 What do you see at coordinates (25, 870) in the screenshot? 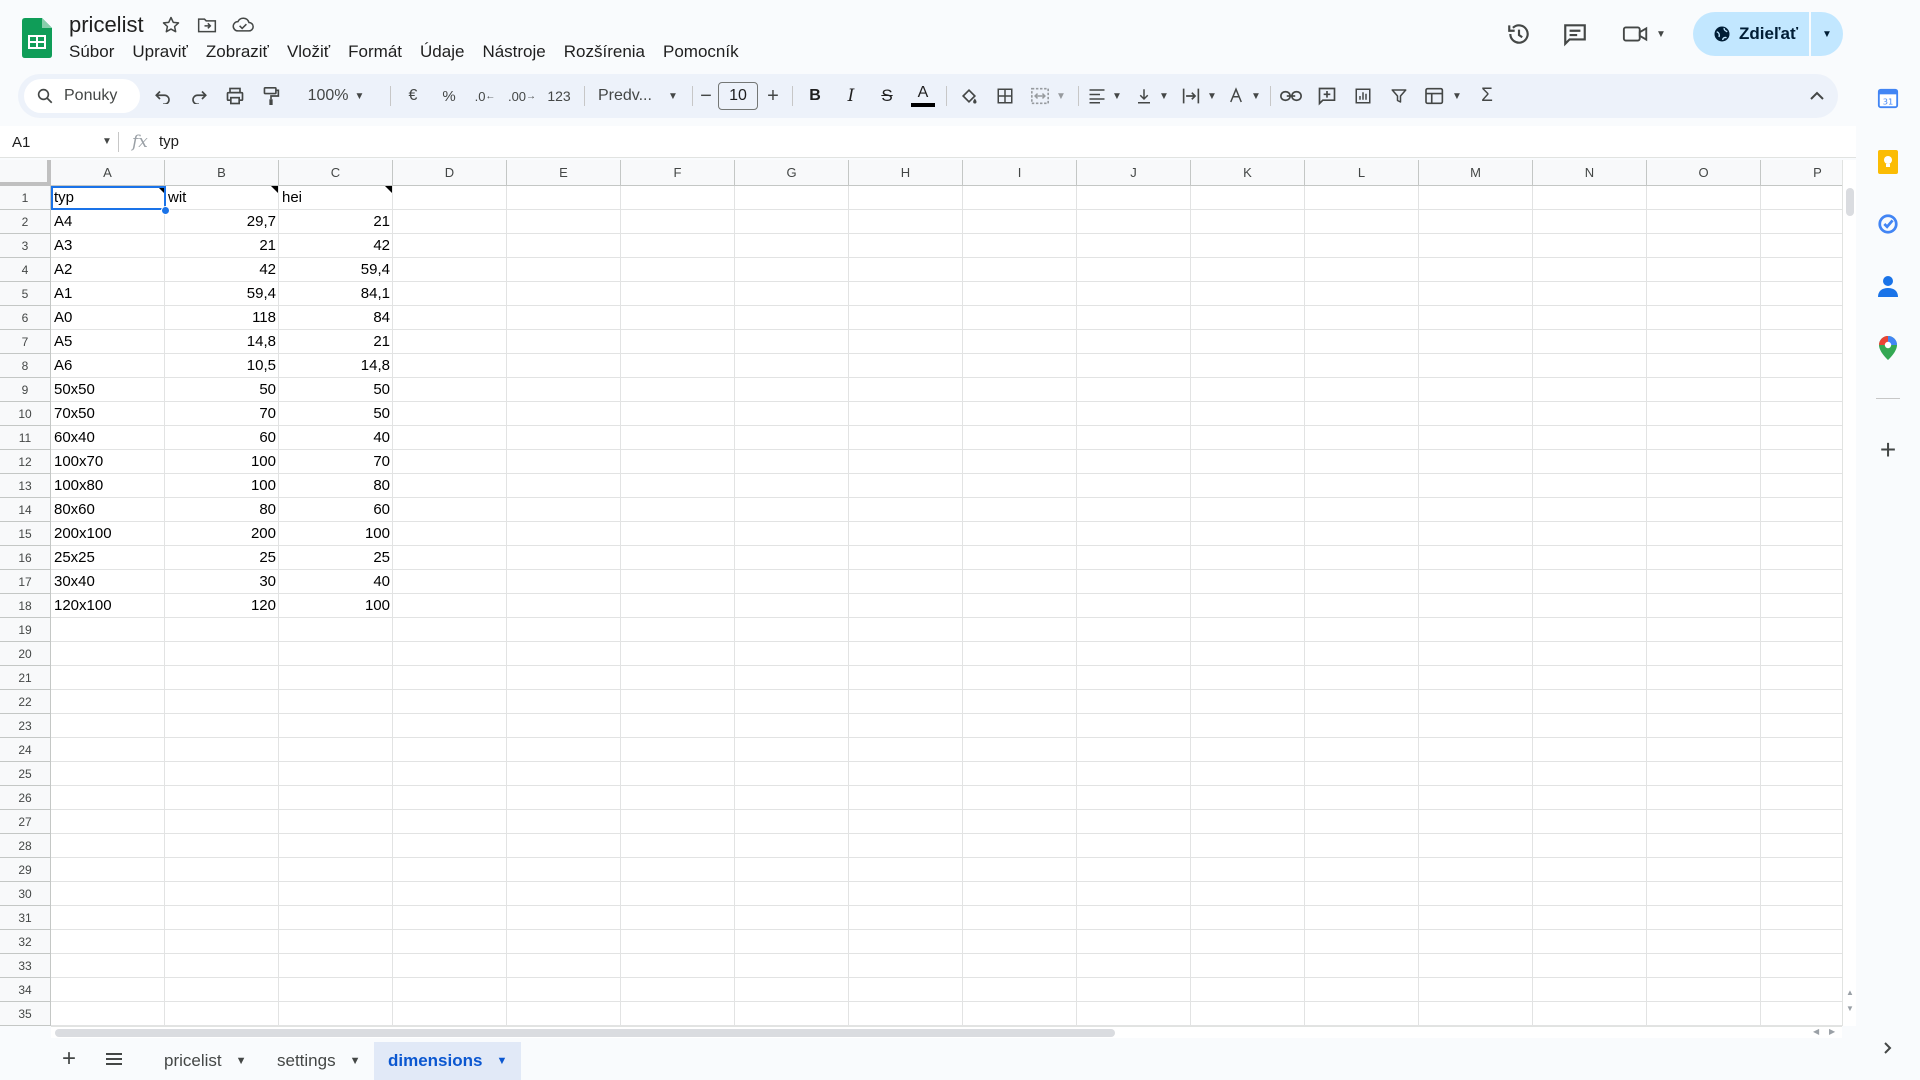
I see `row-header: 29` at bounding box center [25, 870].